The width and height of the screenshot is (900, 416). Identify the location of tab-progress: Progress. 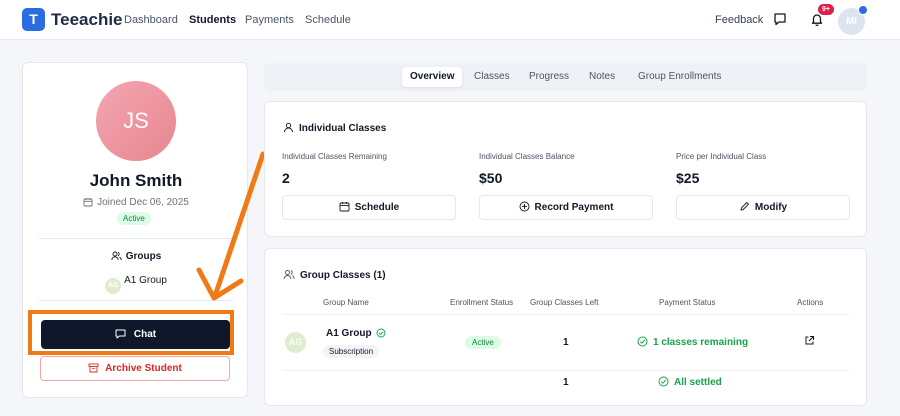
(549, 77).